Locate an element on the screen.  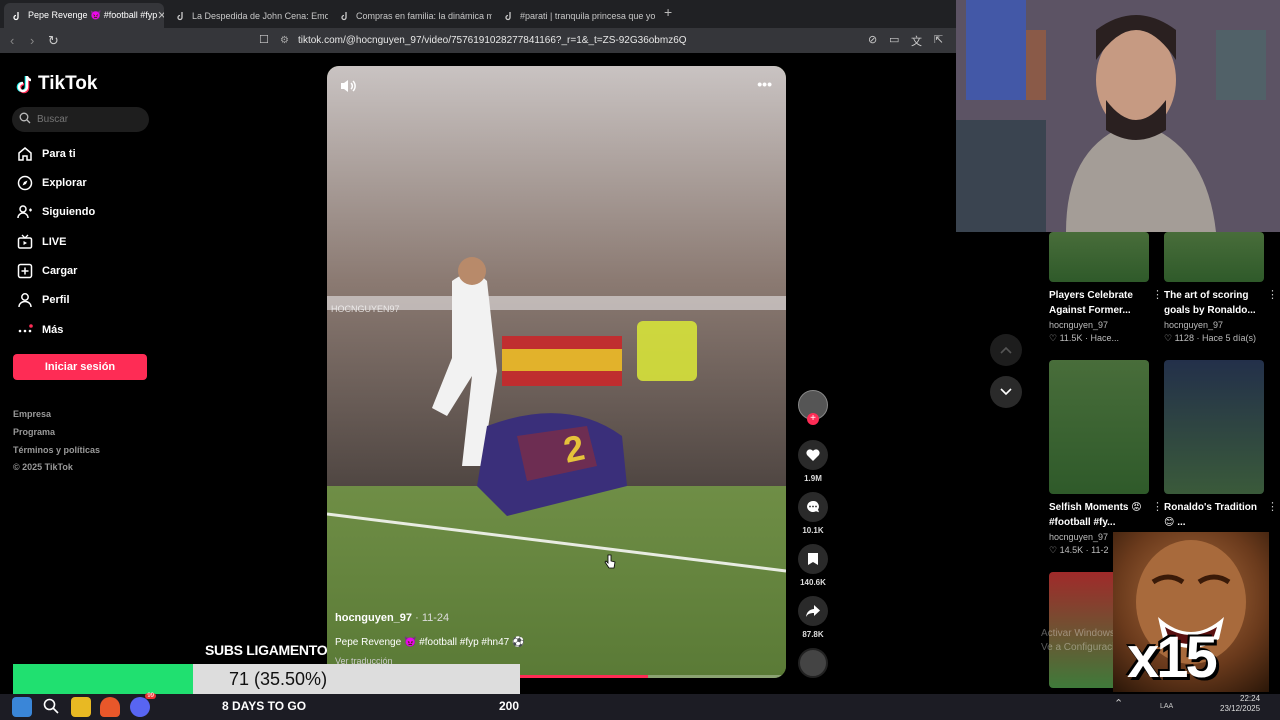
comment-icon is located at coordinates (813, 507).